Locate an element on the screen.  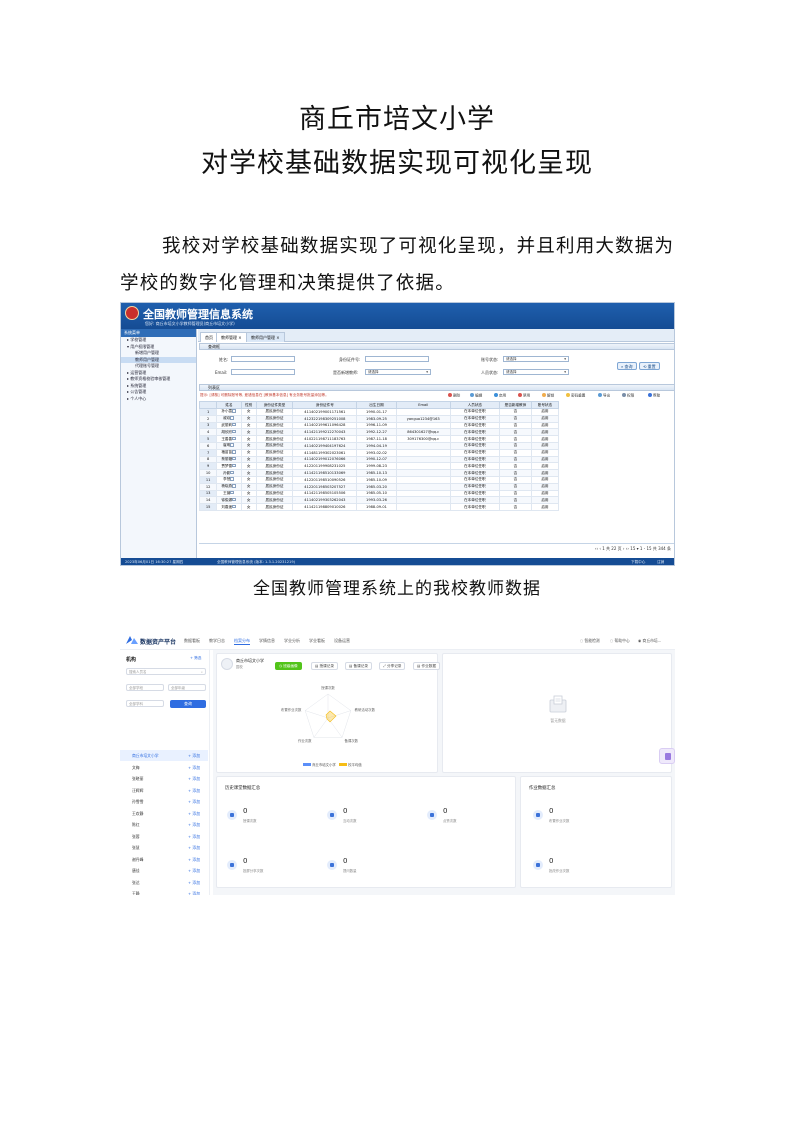
column-header: 账号状态 is located at coordinates (545, 405).